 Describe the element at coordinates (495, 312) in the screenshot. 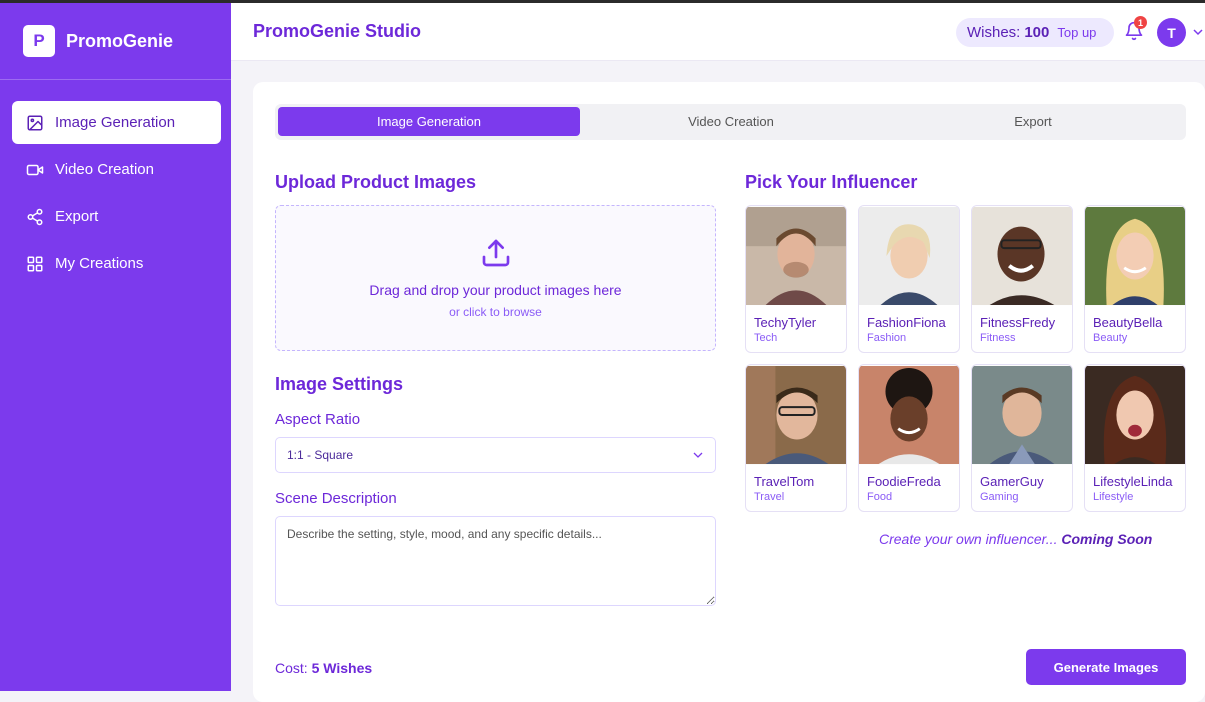

I see `upload-browse-hint: or click to browse` at that location.